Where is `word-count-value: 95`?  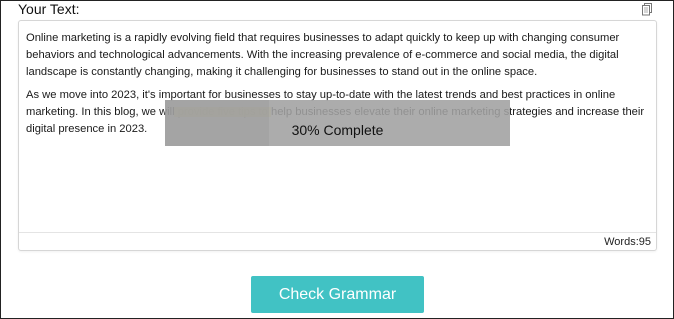 word-count-value: 95 is located at coordinates (644, 242).